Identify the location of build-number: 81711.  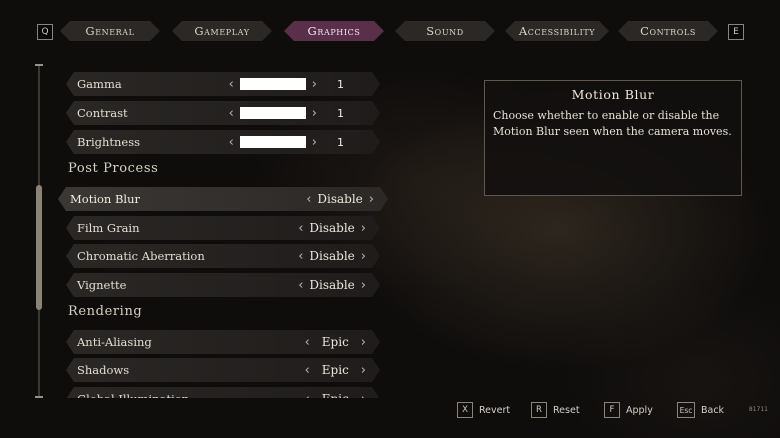
(758, 409).